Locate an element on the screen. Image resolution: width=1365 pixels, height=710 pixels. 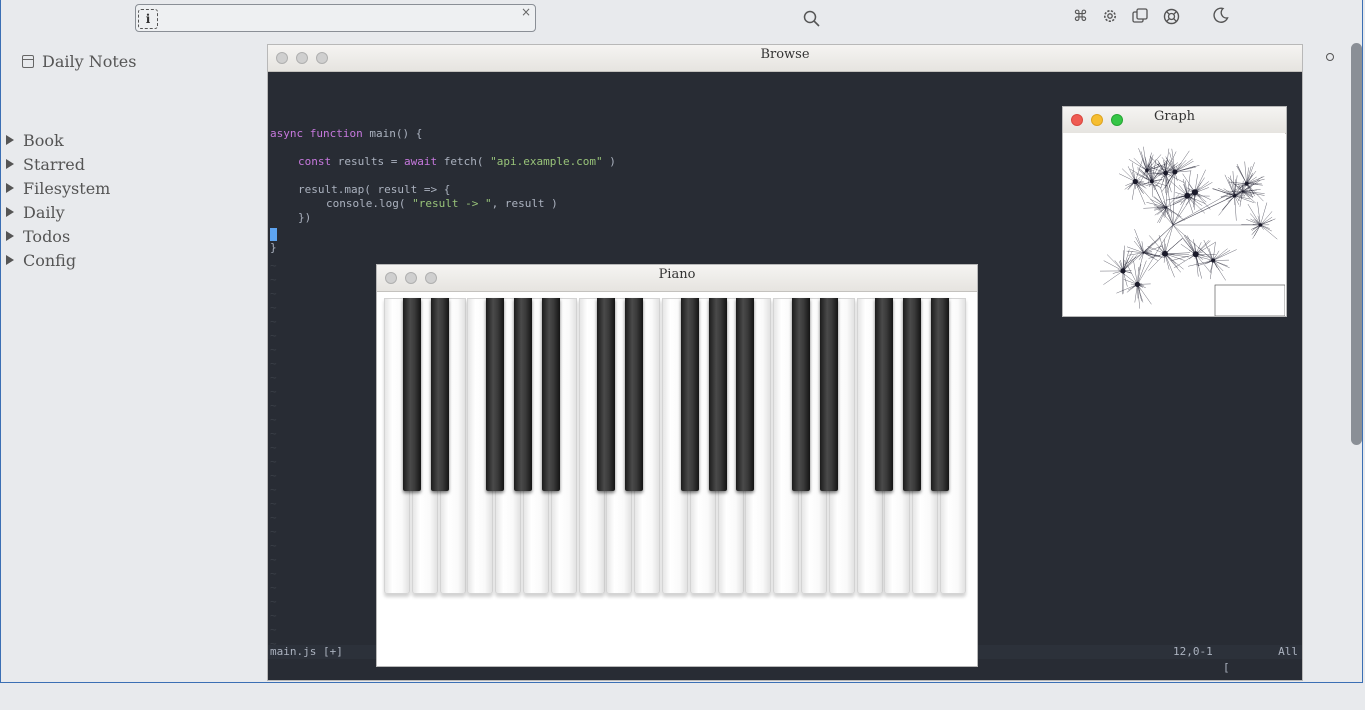
calendar-icon is located at coordinates (28, 61).